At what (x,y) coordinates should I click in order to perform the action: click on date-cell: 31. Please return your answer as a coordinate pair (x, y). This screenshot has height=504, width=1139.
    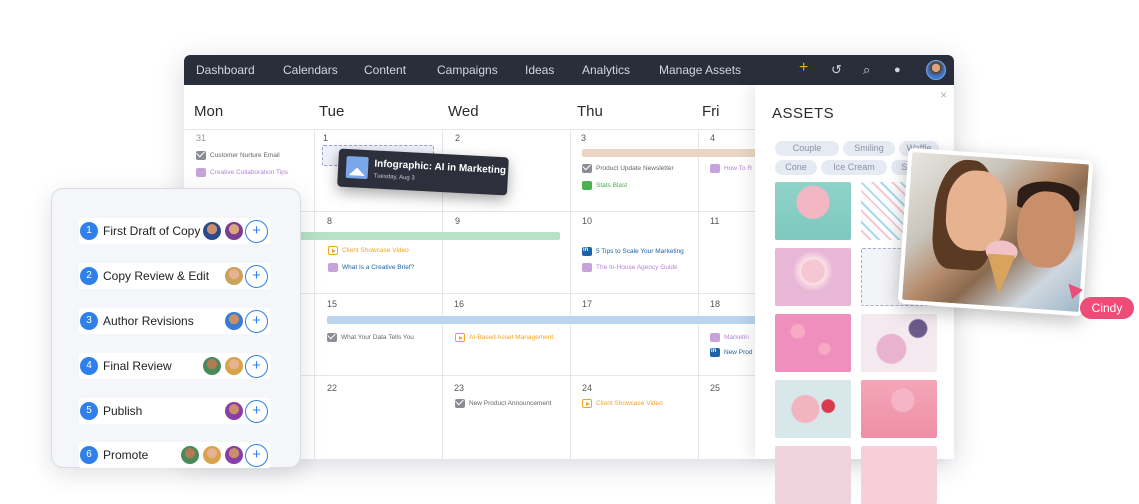
    Looking at the image, I should click on (201, 138).